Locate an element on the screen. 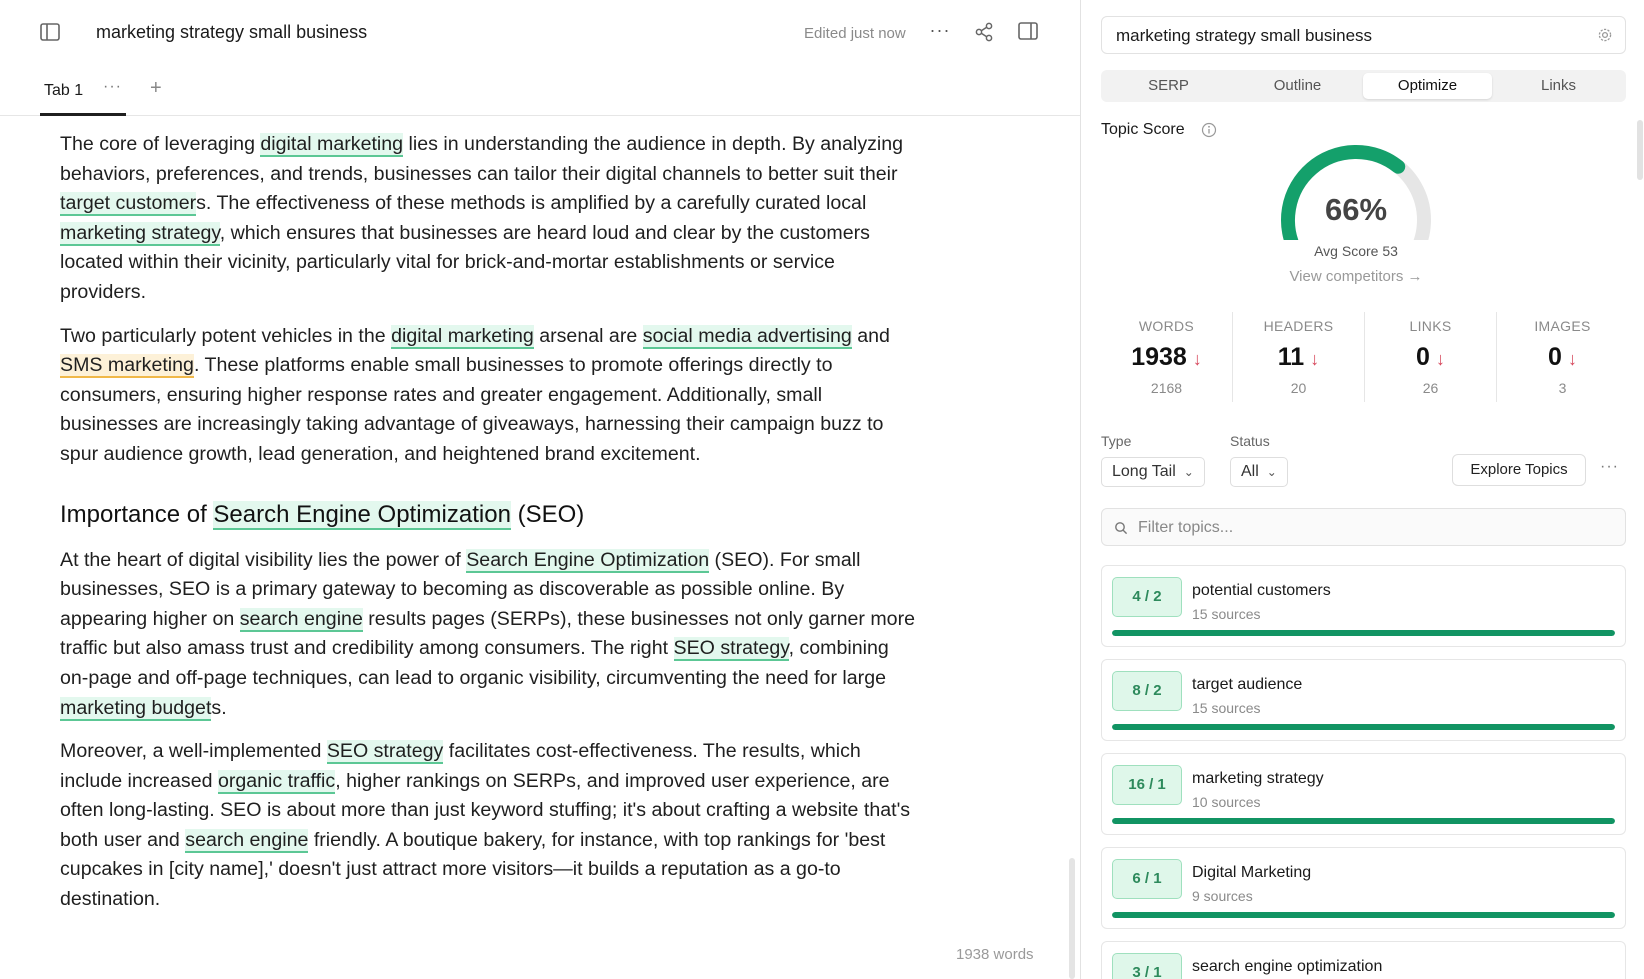  topic-sources: 10 sources is located at coordinates (1226, 802).